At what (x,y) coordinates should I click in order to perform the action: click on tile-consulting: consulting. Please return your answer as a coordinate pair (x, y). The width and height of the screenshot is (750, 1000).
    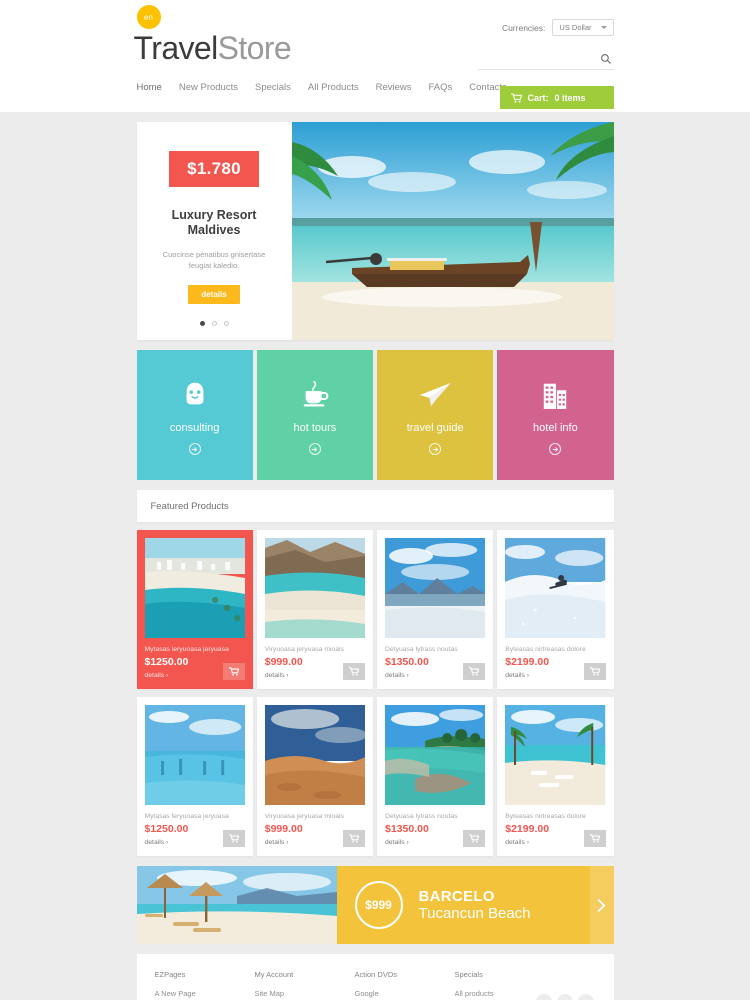
    Looking at the image, I should click on (194, 415).